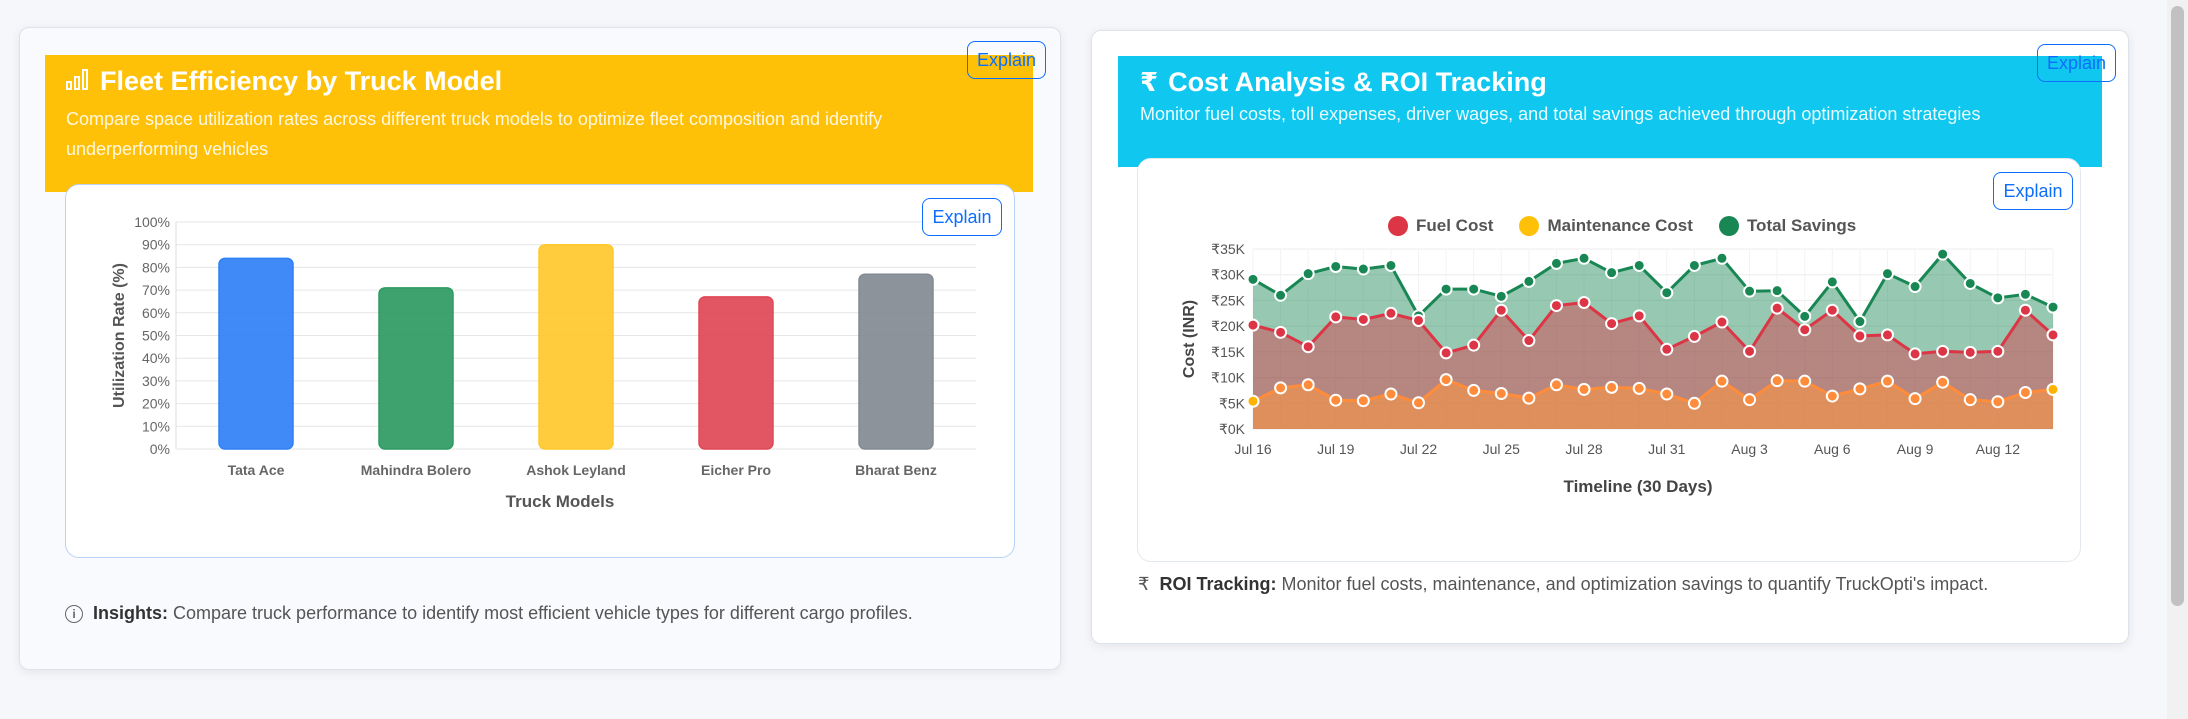 The height and width of the screenshot is (719, 2188). I want to click on fleet-chart-explain-button: Explain, so click(962, 217).